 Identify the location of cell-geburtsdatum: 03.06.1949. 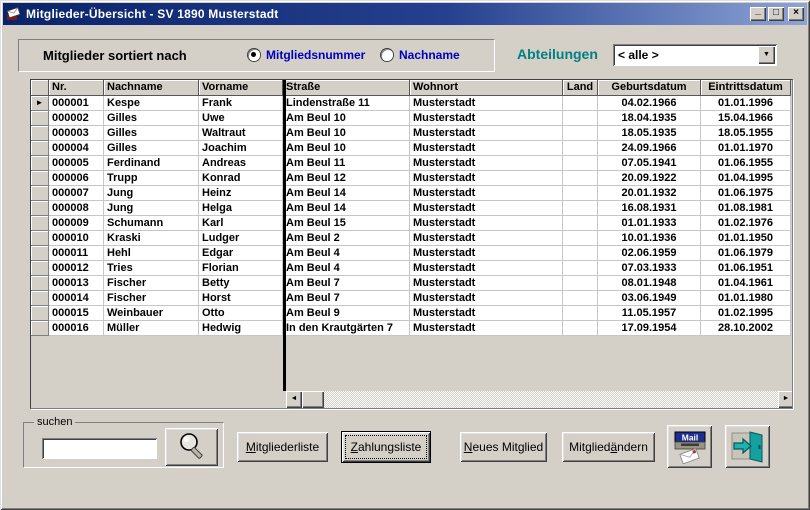
(649, 298).